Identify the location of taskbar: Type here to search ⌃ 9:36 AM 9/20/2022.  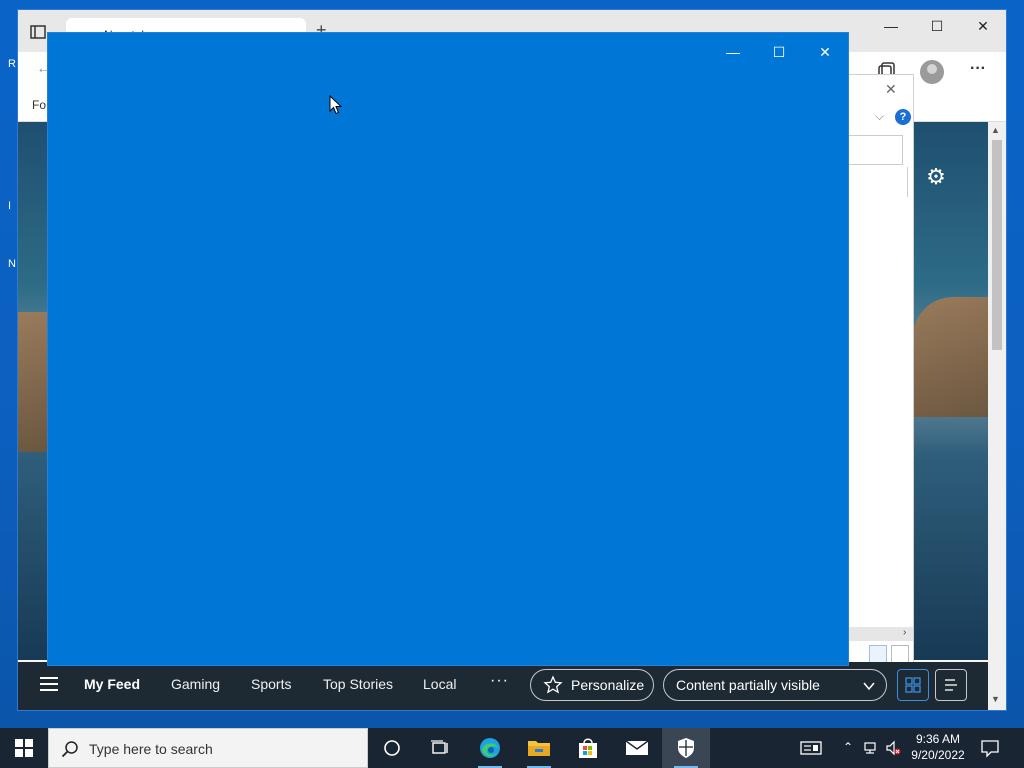
(512, 748).